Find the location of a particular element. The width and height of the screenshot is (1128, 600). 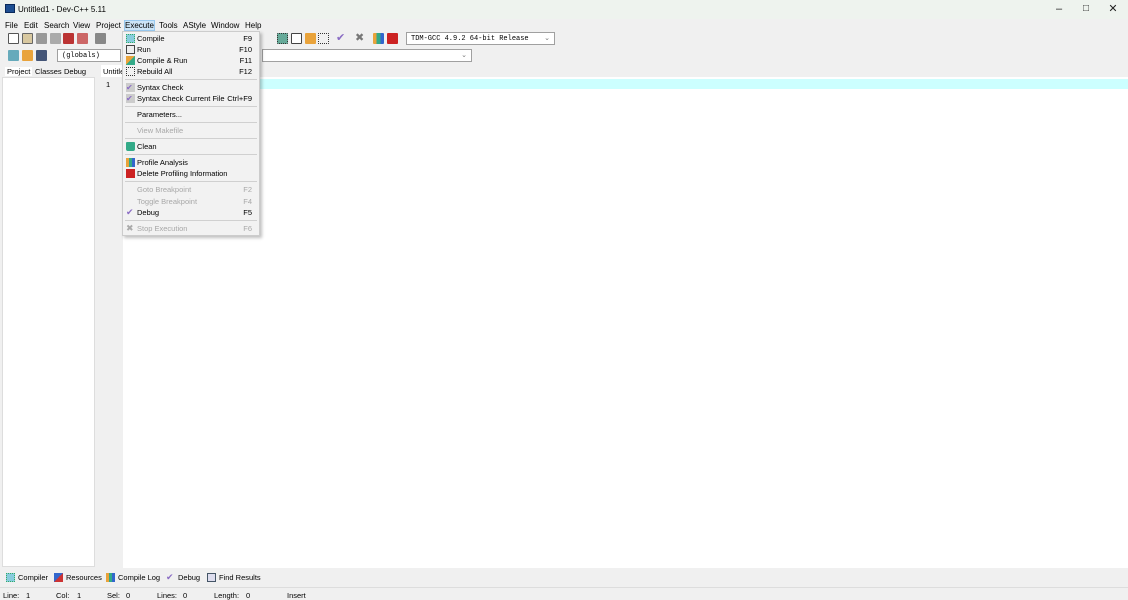

menu-item-debug: ✔ Debug F5 is located at coordinates (191, 212).